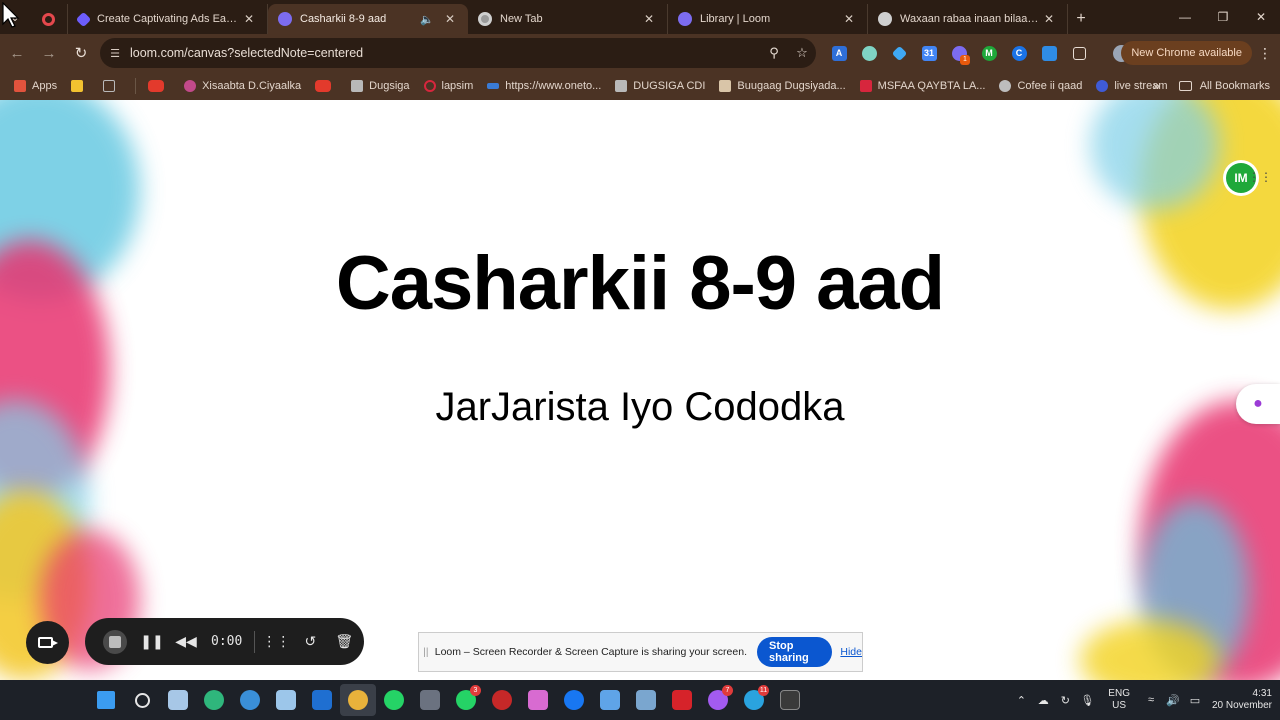 The height and width of the screenshot is (720, 1280). I want to click on taskbar-app-notepad, so click(610, 700).